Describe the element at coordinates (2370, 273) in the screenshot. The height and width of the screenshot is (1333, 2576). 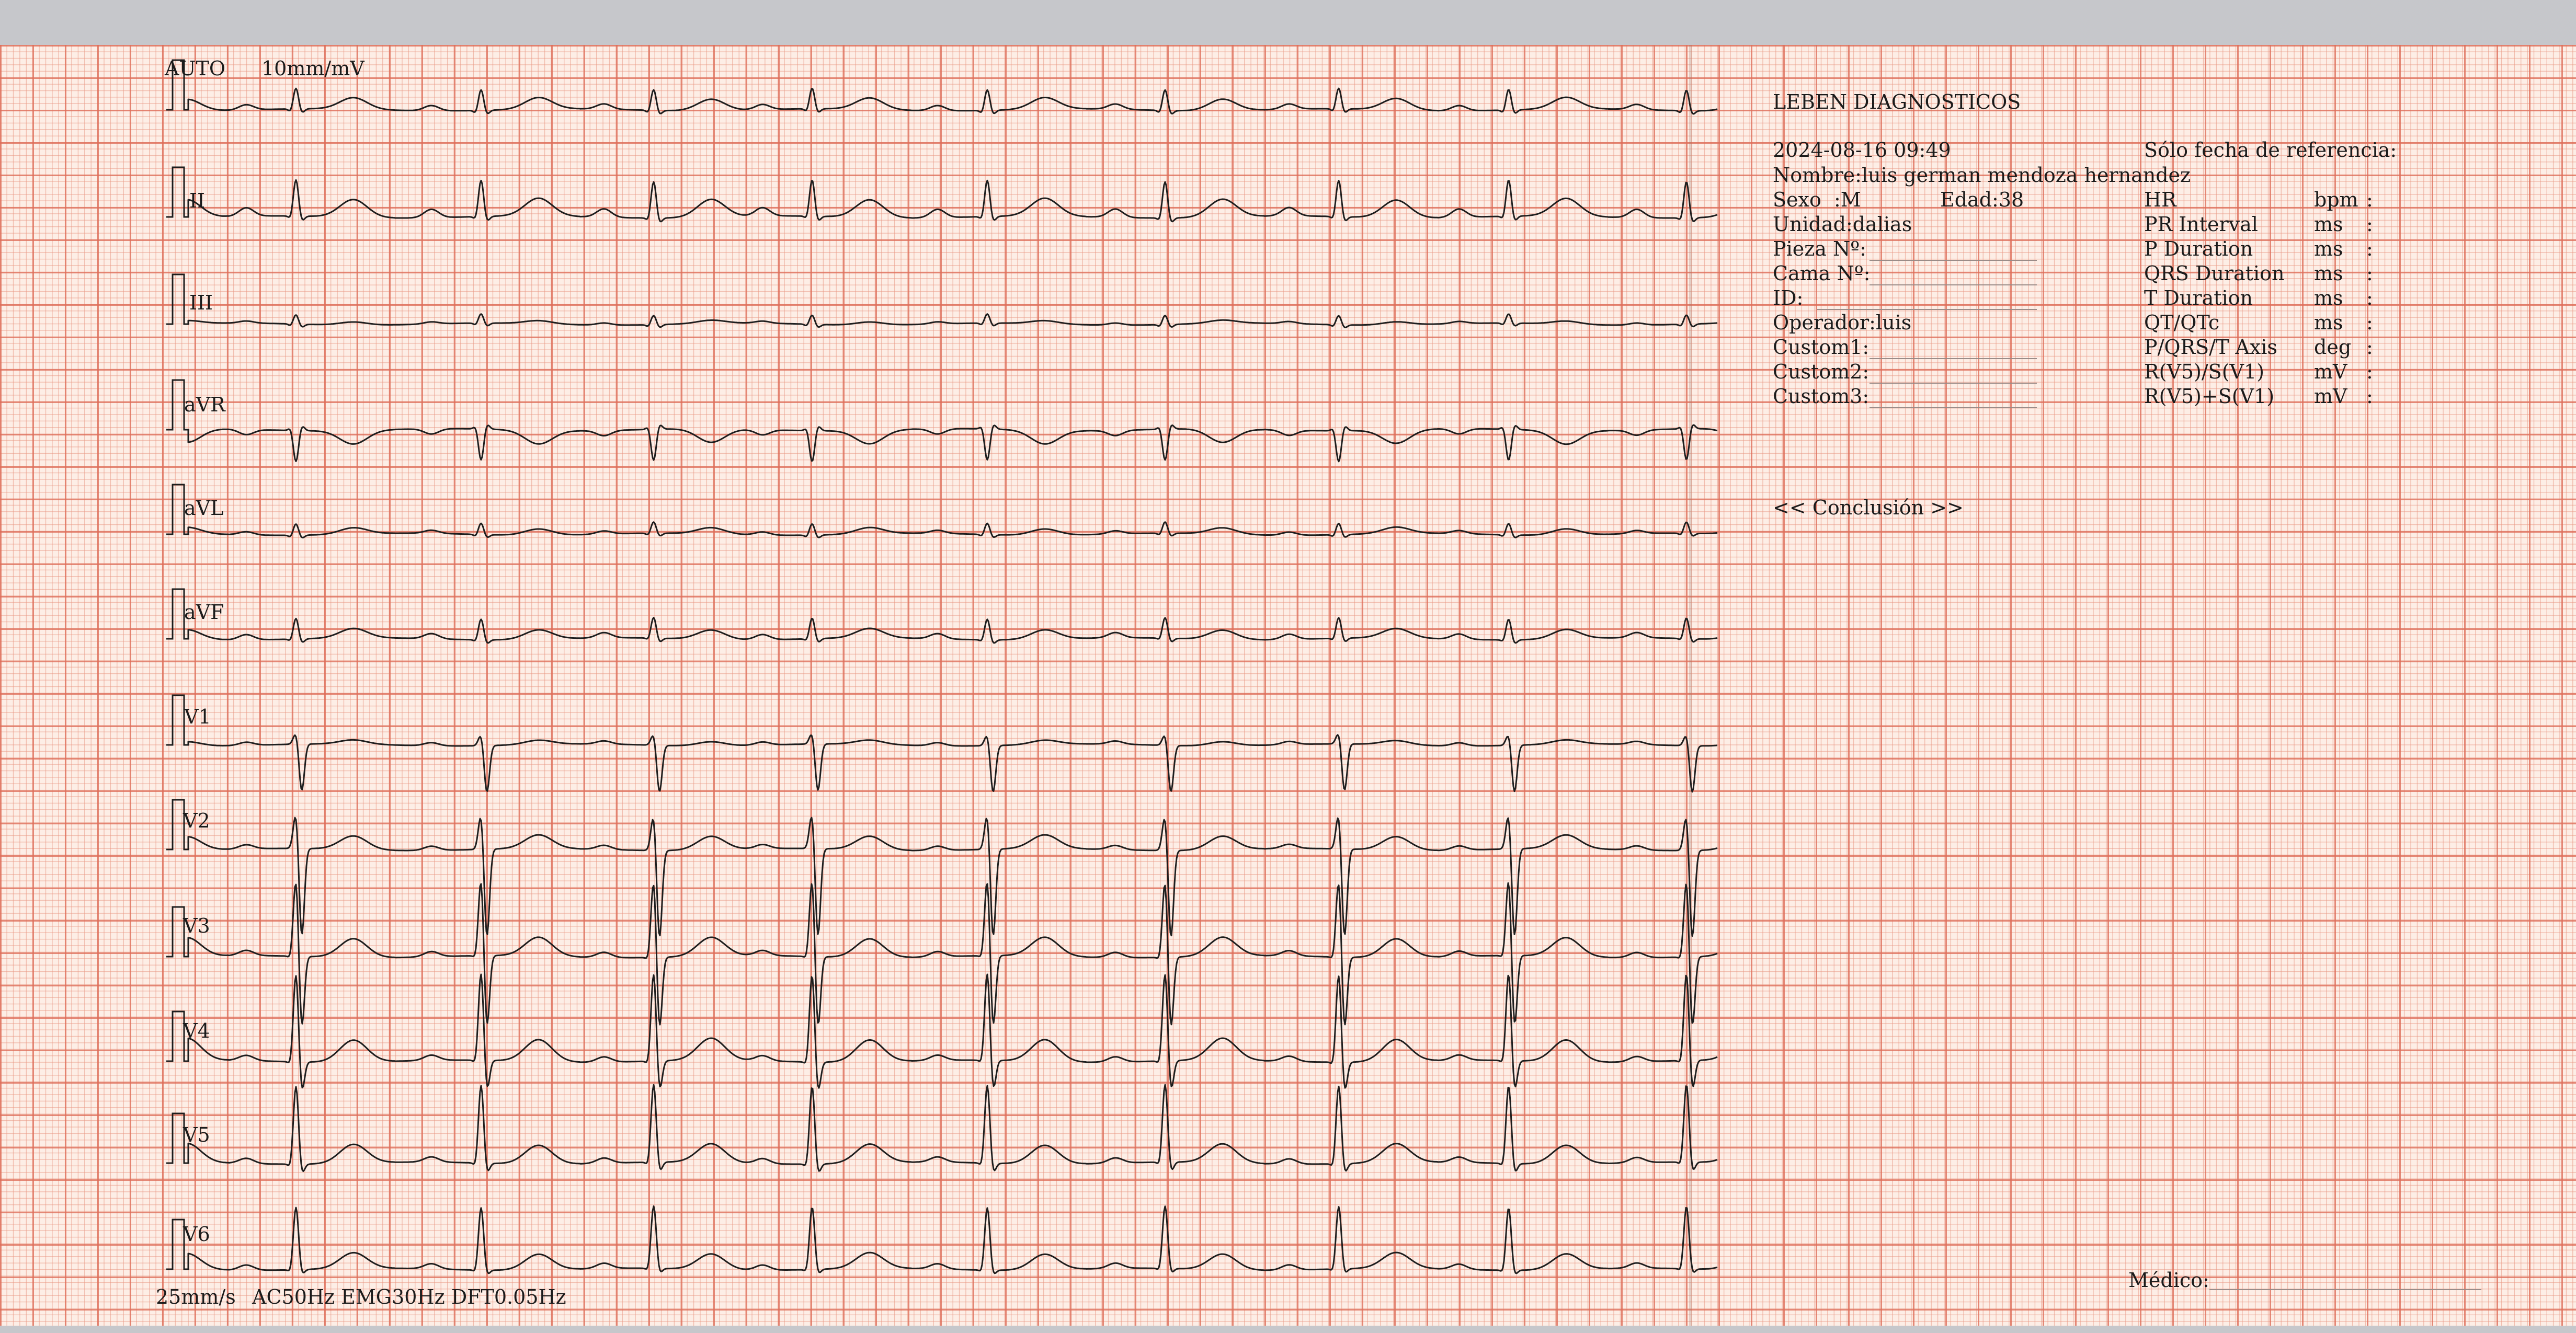
I see `measure-value-qrs: :` at that location.